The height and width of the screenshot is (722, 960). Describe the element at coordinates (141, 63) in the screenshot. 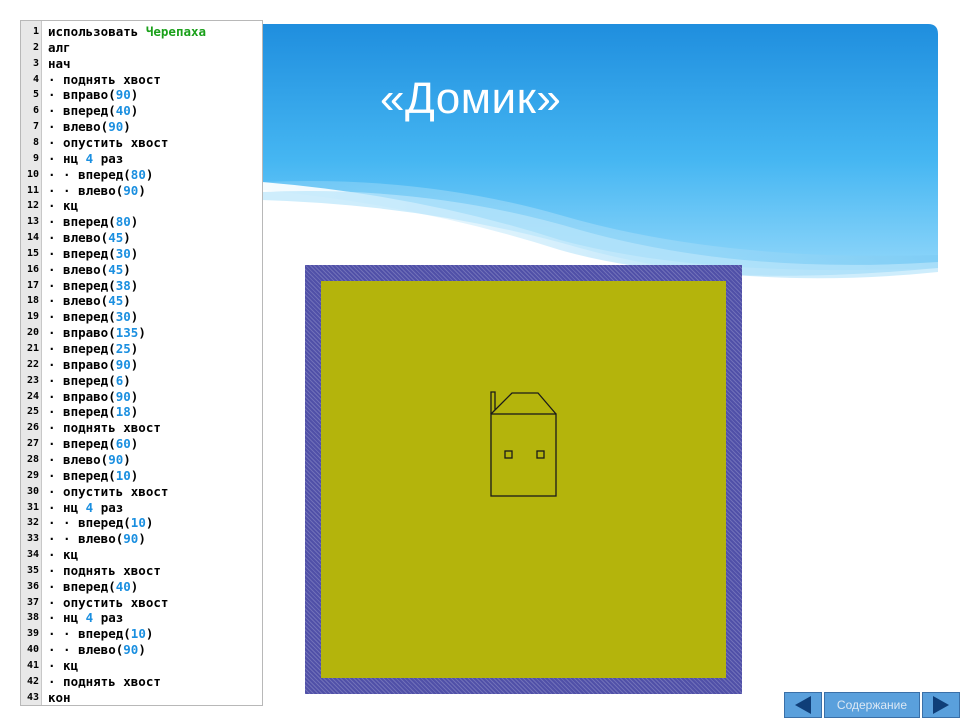

I see `code-line: 3 нач` at that location.